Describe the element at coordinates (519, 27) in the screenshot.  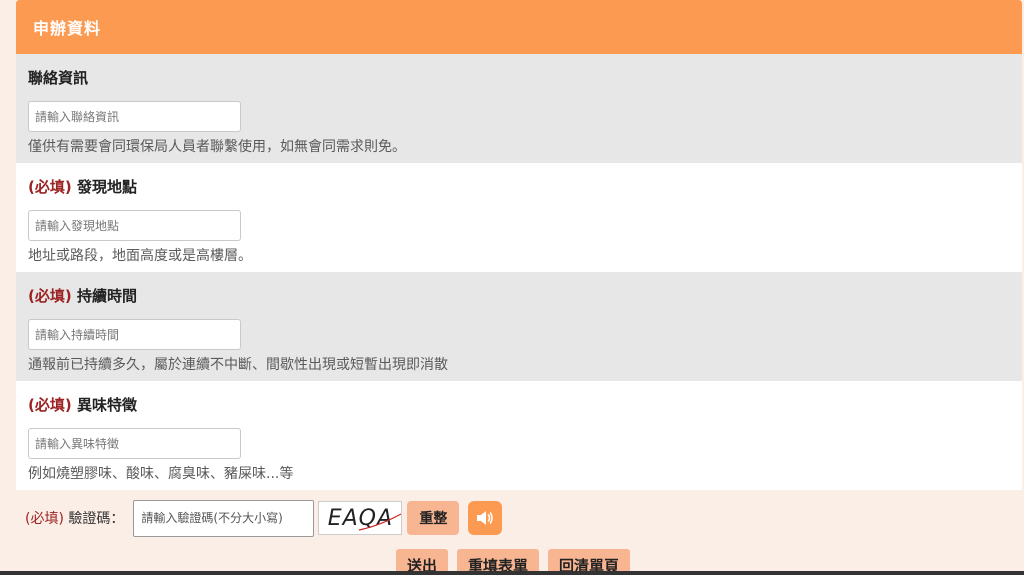
I see `panel-header: 申辦資料` at that location.